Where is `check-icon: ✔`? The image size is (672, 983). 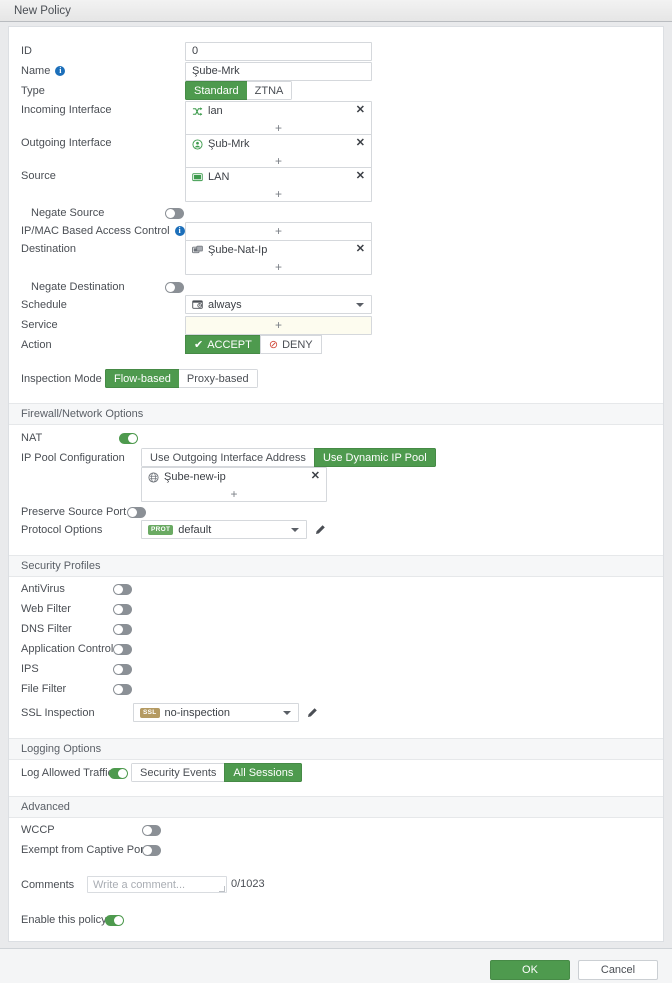 check-icon: ✔ is located at coordinates (199, 345).